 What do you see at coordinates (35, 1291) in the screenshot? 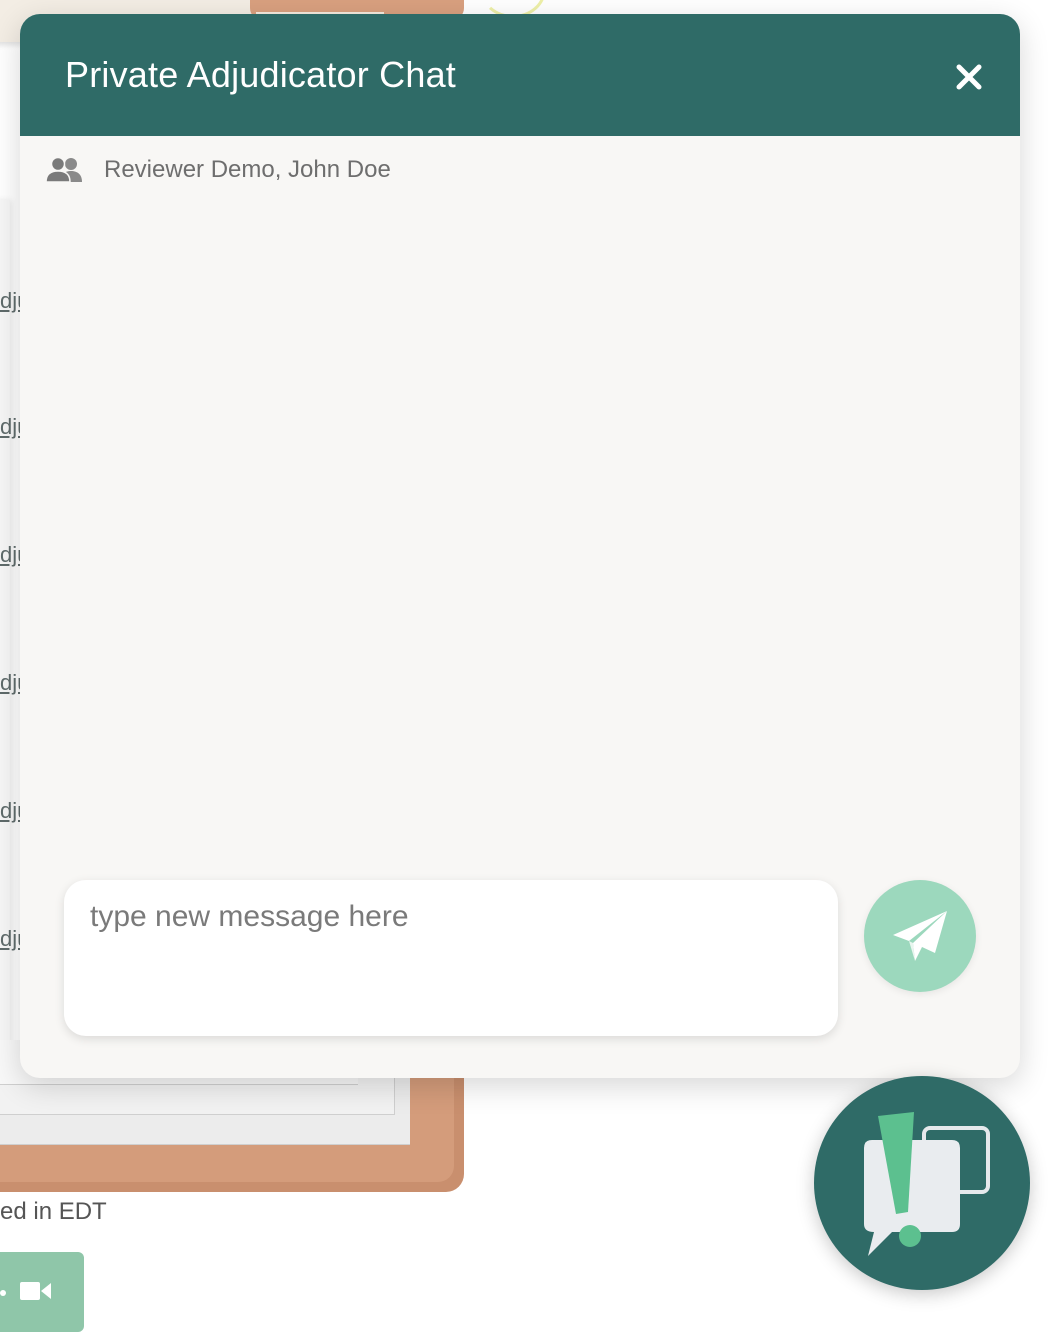
I see `video-camera-icon` at bounding box center [35, 1291].